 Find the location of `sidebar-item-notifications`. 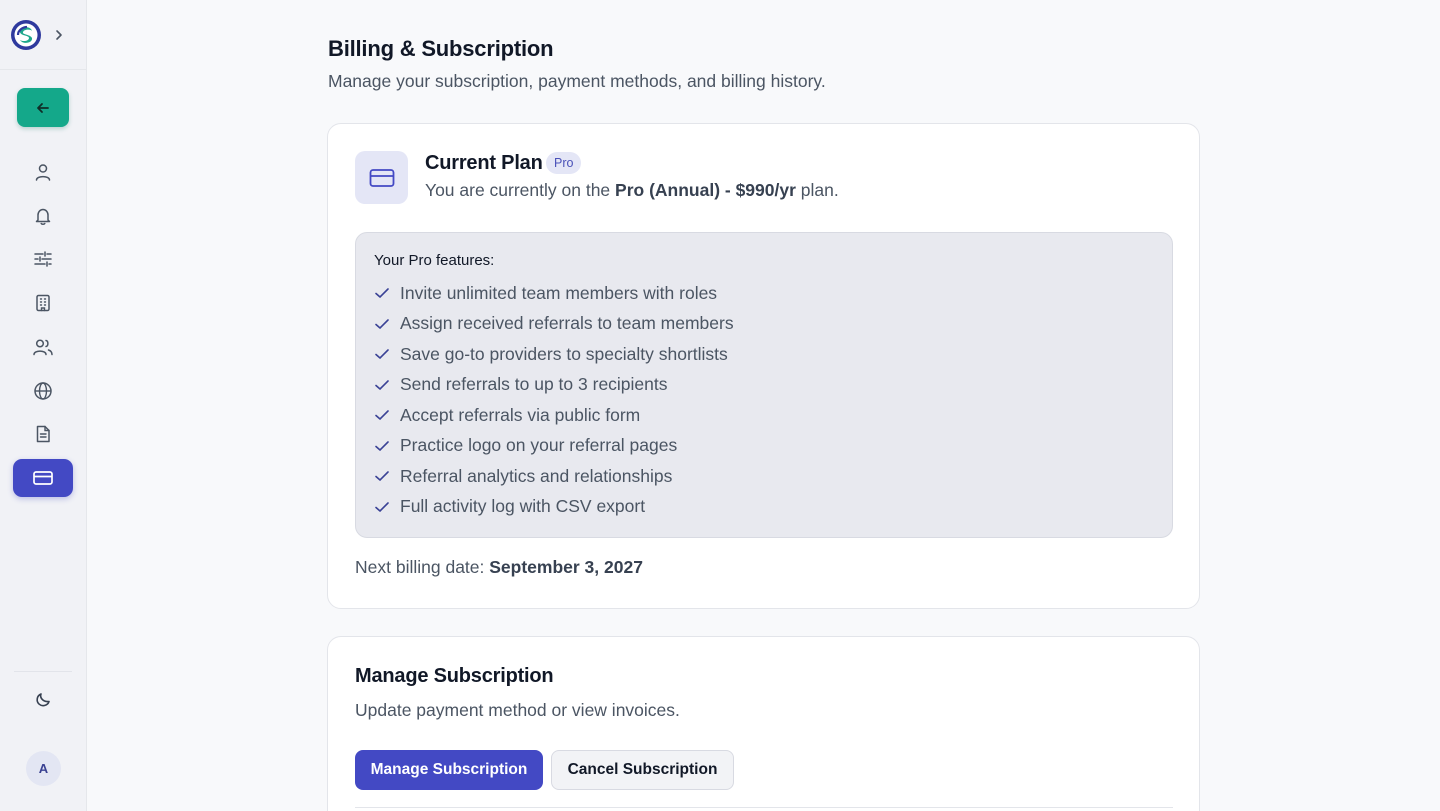

sidebar-item-notifications is located at coordinates (43, 216).